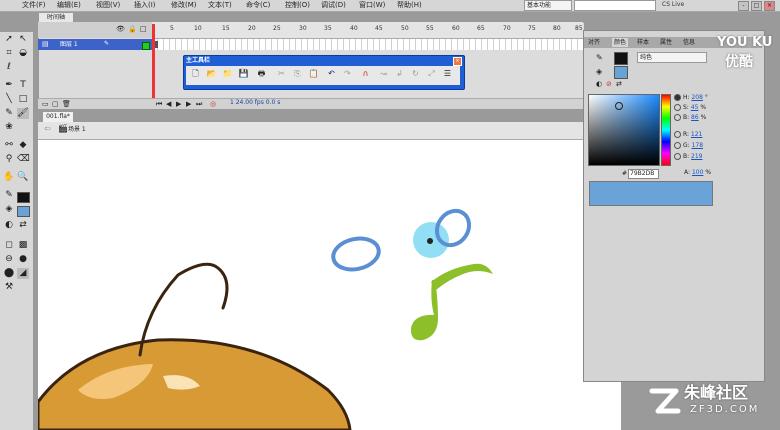  I want to click on stroke-swatch, so click(621, 58).